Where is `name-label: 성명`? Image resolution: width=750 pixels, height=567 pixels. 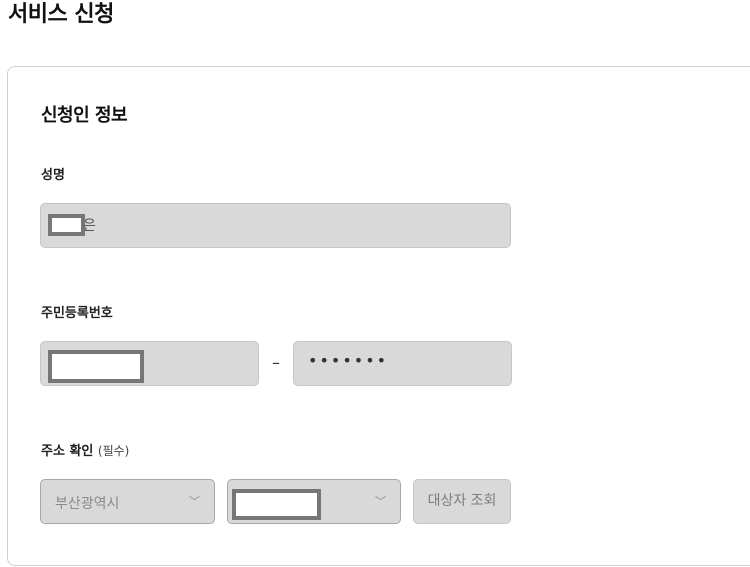
name-label: 성명 is located at coordinates (53, 175).